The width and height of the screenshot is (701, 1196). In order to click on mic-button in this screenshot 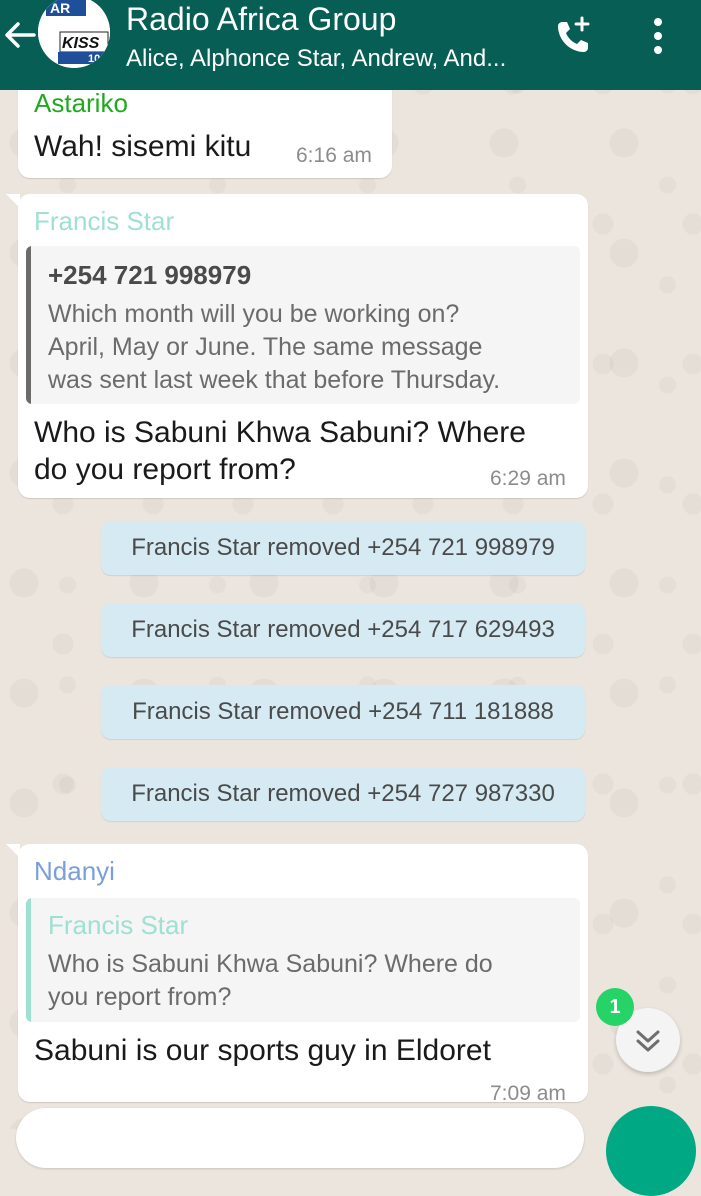, I will do `click(651, 1151)`.